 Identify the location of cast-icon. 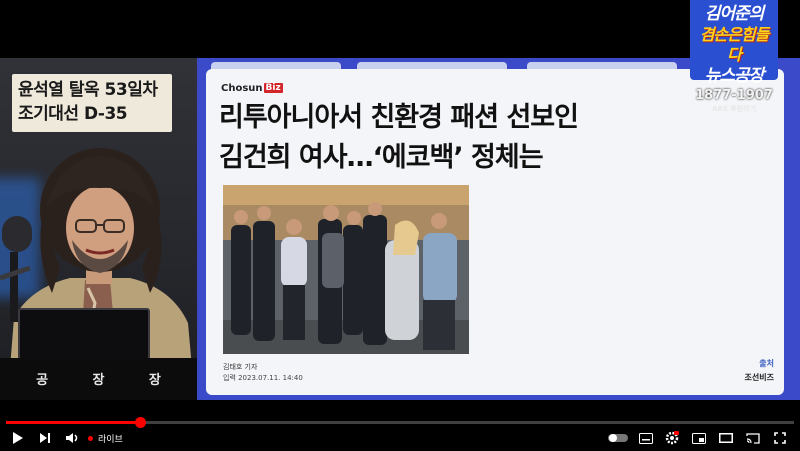
(753, 438).